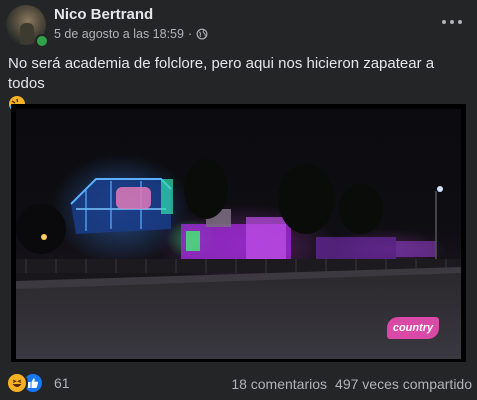 Image resolution: width=477 pixels, height=400 pixels. I want to click on author-avatar-wrapper, so click(27, 26).